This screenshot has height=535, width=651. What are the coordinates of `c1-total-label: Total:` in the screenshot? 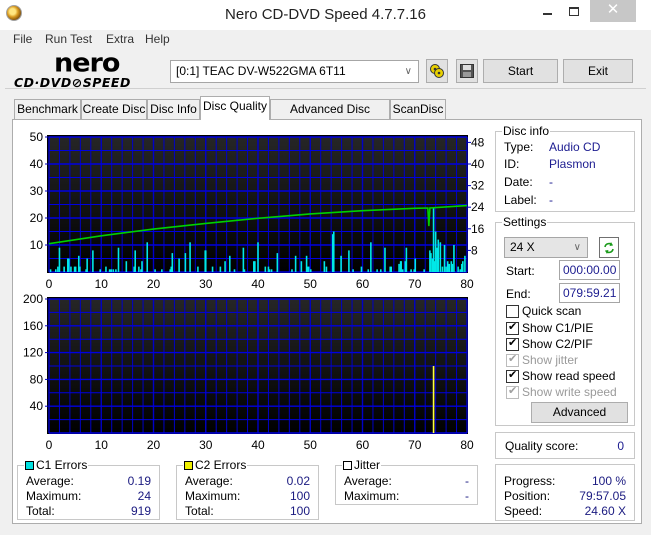 It's located at (40, 511).